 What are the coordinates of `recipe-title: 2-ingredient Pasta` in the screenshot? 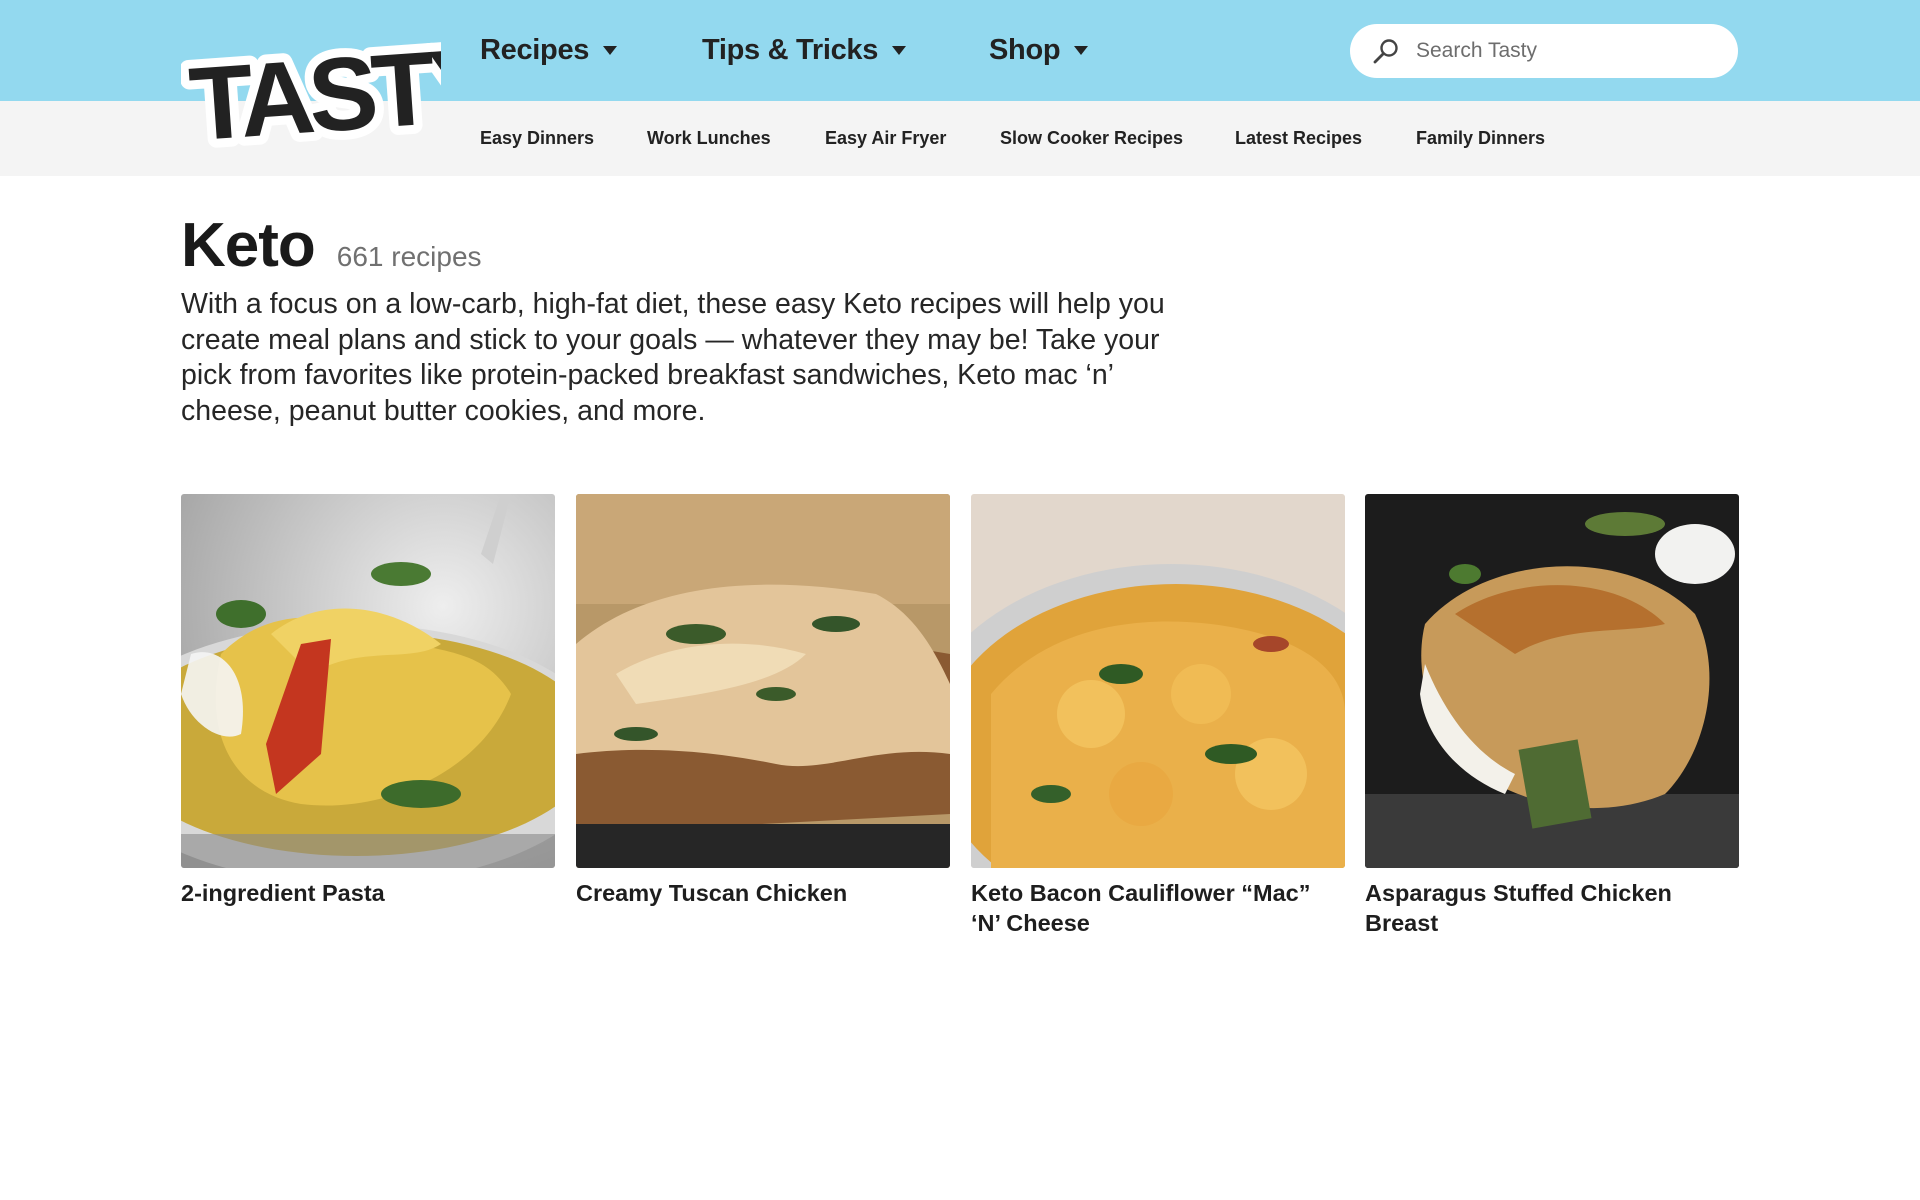 It's located at (368, 893).